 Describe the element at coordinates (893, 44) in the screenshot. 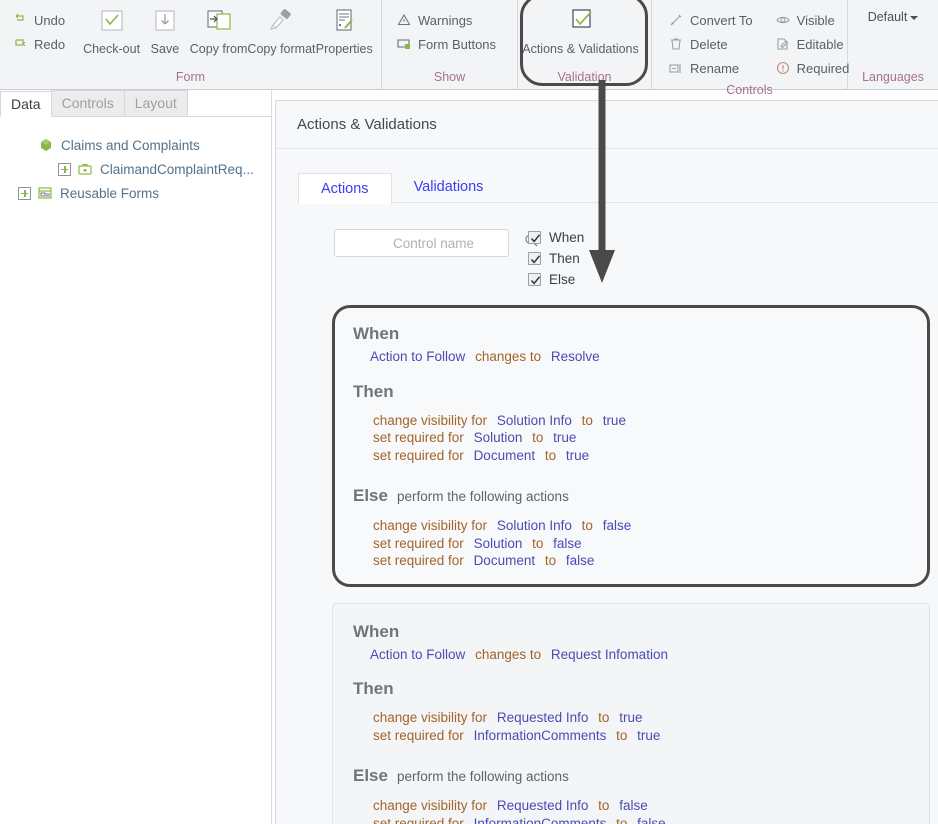

I see `ribbon-group-languages: Default Languages` at that location.